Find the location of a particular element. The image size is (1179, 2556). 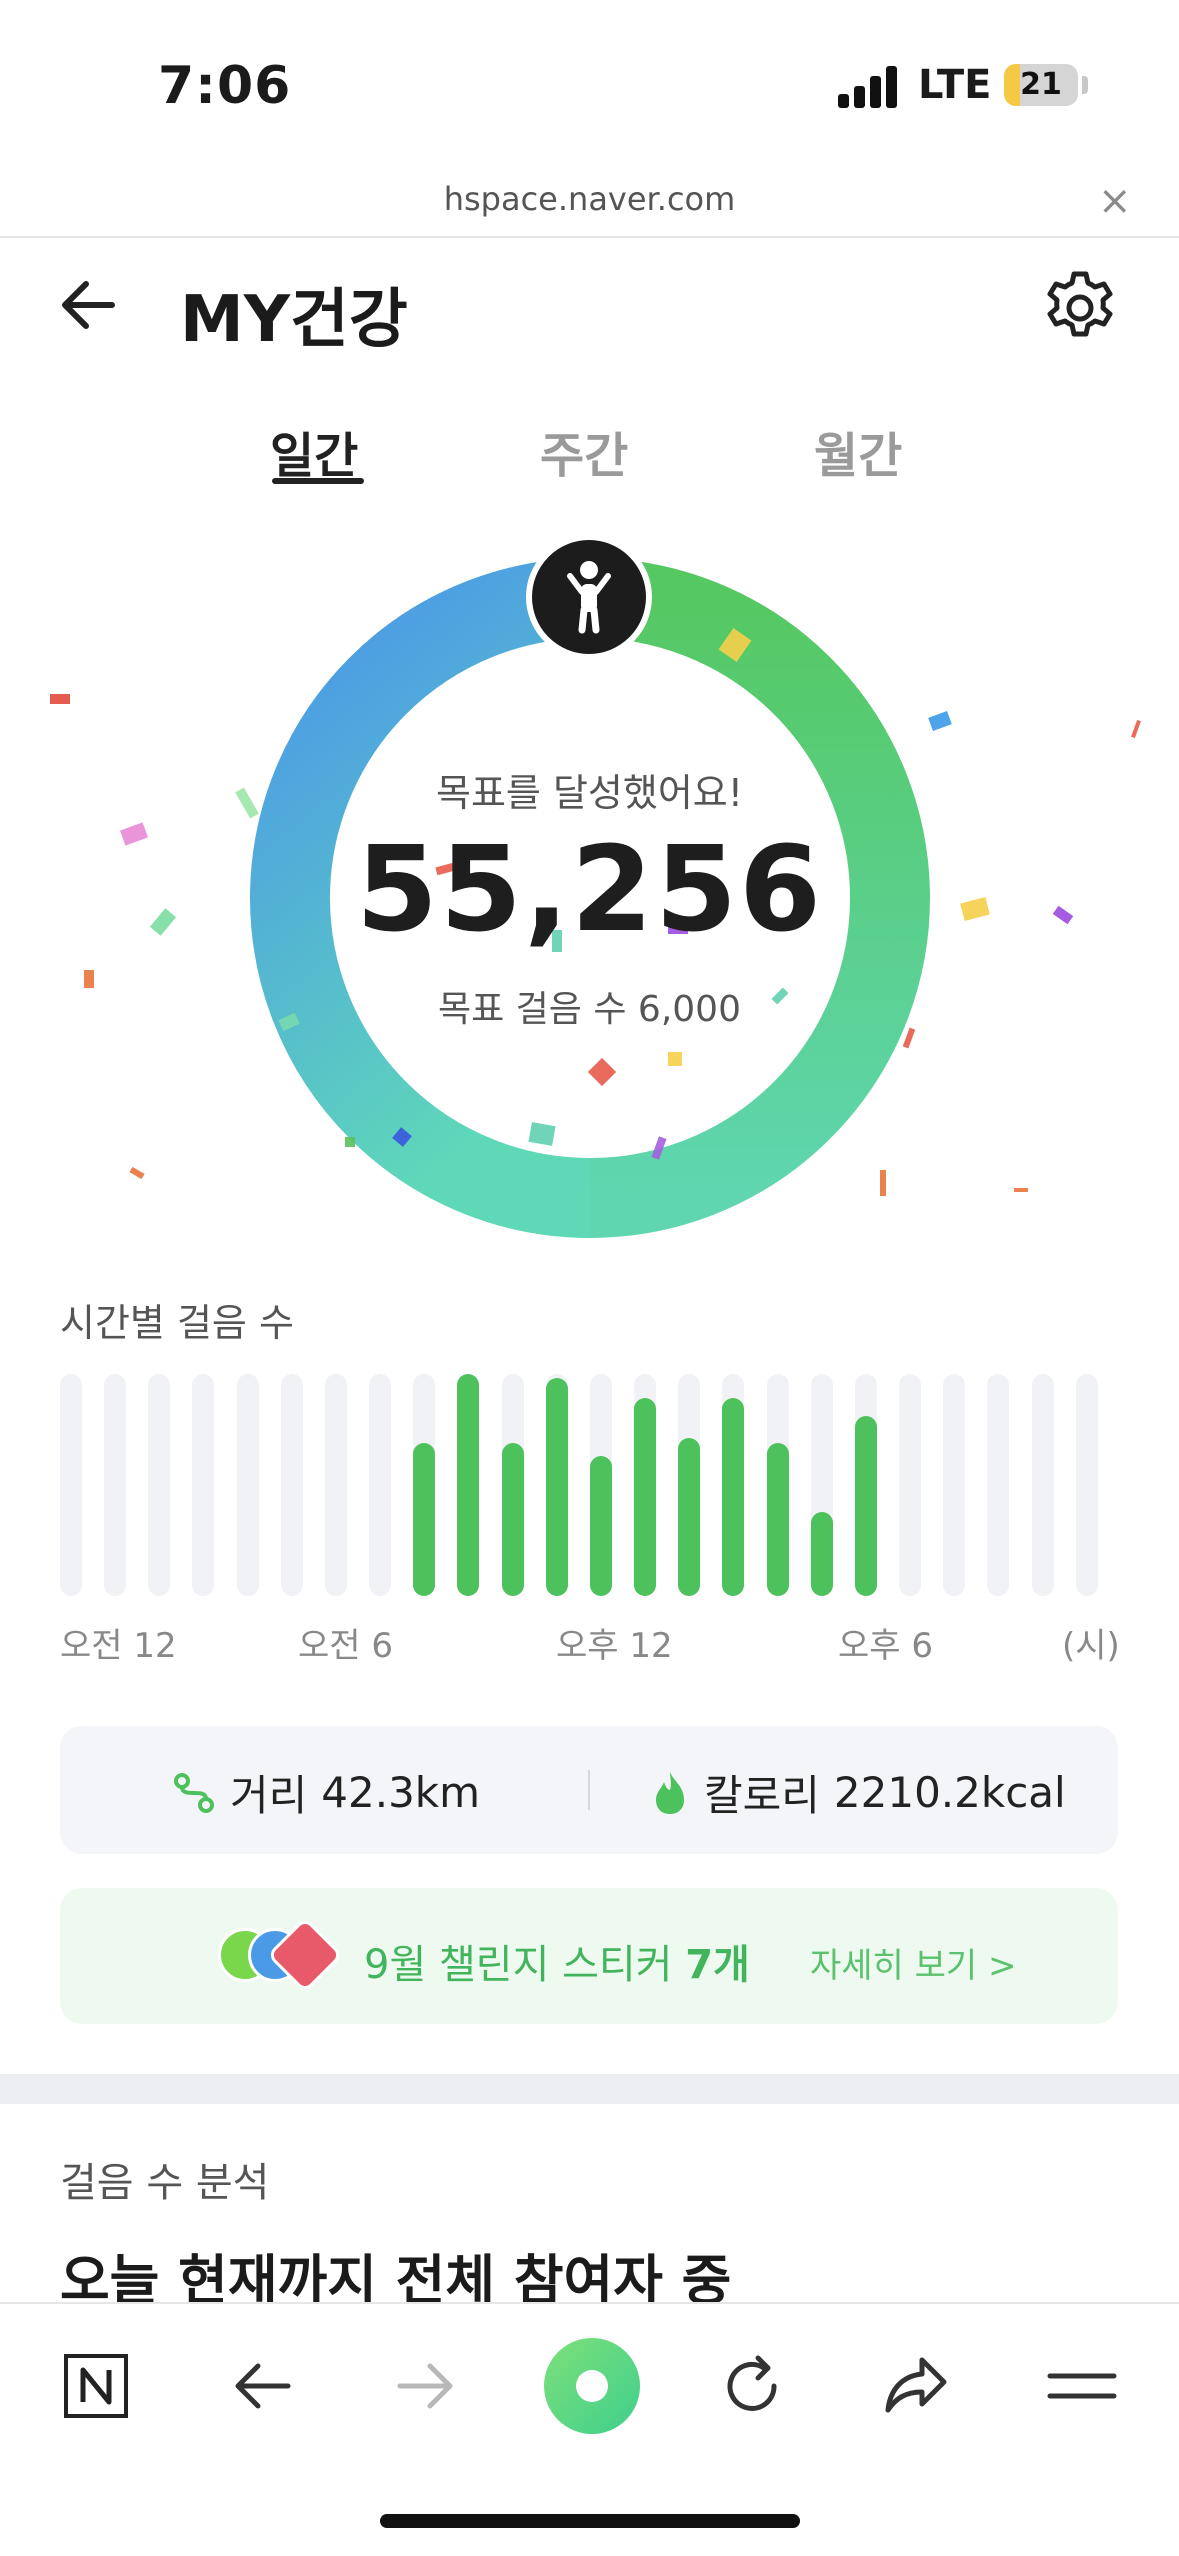

battery-icon: 21 is located at coordinates (1041, 85).